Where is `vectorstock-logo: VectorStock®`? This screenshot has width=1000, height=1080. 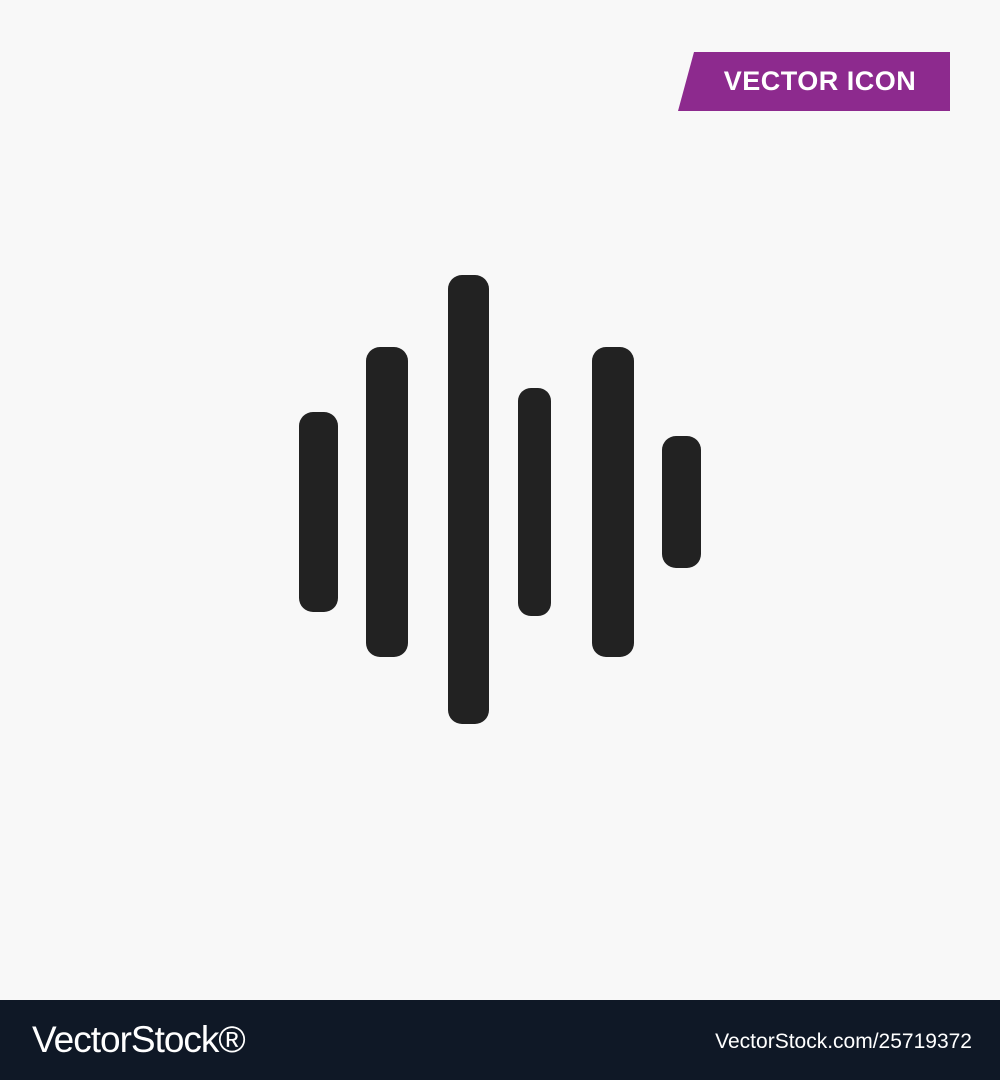 vectorstock-logo: VectorStock® is located at coordinates (139, 1039).